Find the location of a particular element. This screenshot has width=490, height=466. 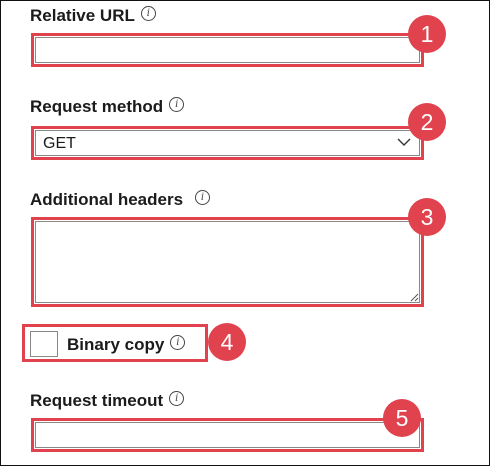

resize-grip-icon is located at coordinates (414, 297).